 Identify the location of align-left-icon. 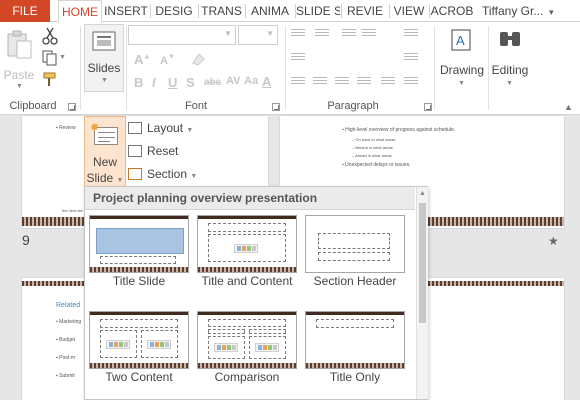
(298, 82).